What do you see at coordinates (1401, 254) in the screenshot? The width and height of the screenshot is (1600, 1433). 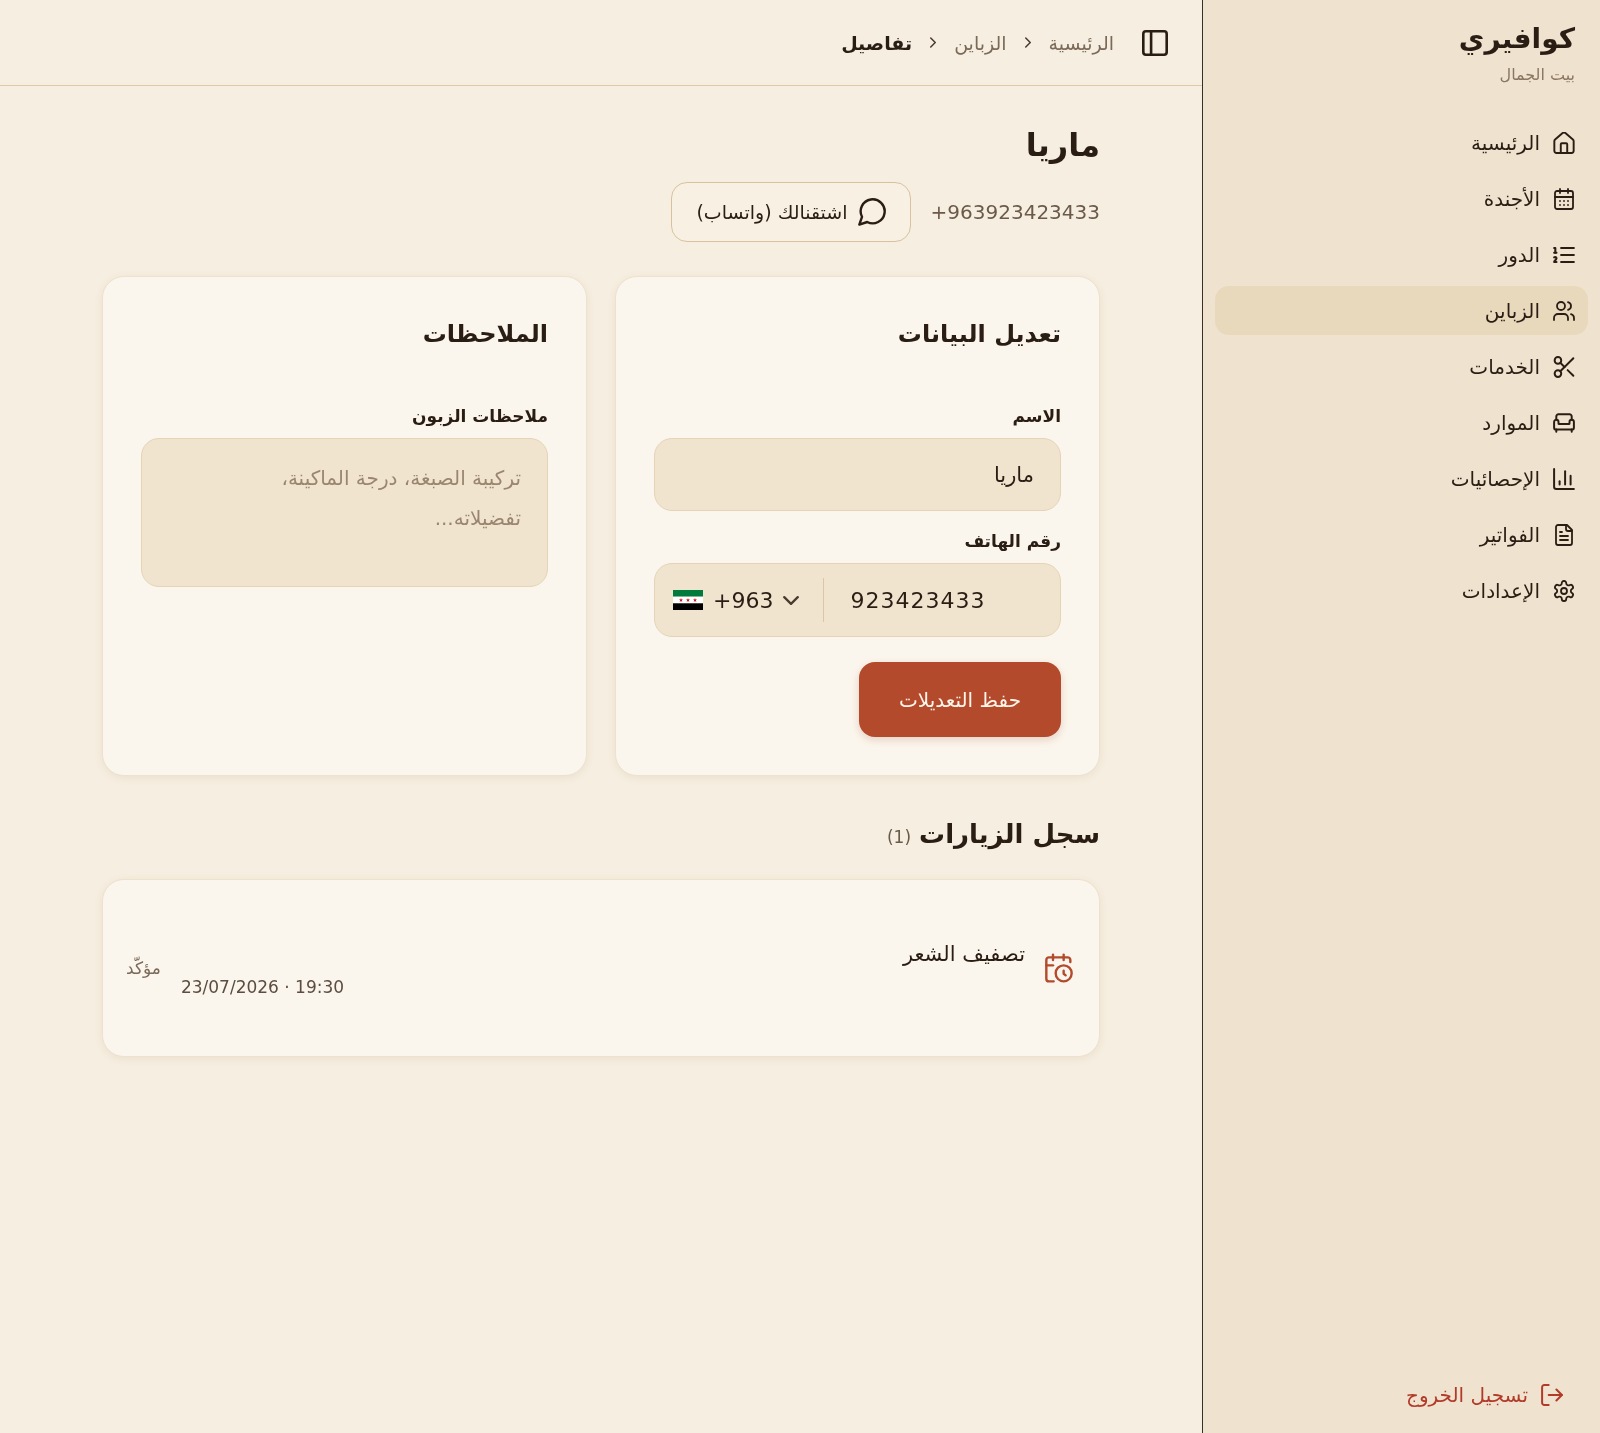 I see `nav-item: الدور` at bounding box center [1401, 254].